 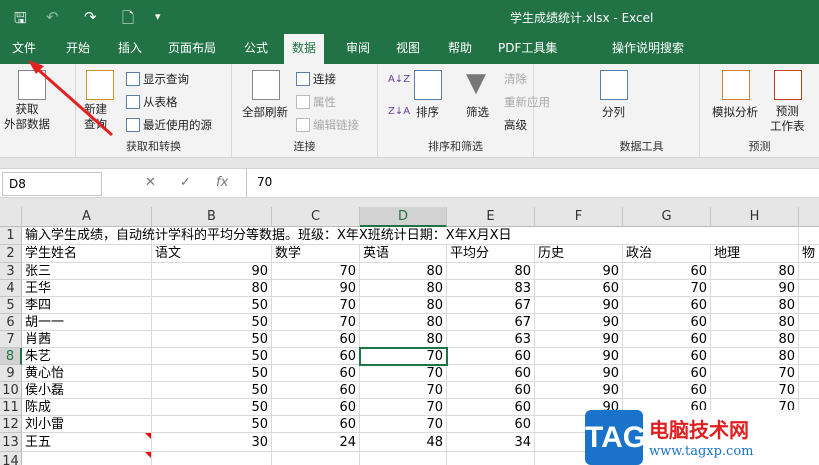 What do you see at coordinates (267, 236) in the screenshot?
I see `cell: 输入学生成绩，自动统计学科的平均分等数据。班级：X年X班统计日期：X年X月X日` at bounding box center [267, 236].